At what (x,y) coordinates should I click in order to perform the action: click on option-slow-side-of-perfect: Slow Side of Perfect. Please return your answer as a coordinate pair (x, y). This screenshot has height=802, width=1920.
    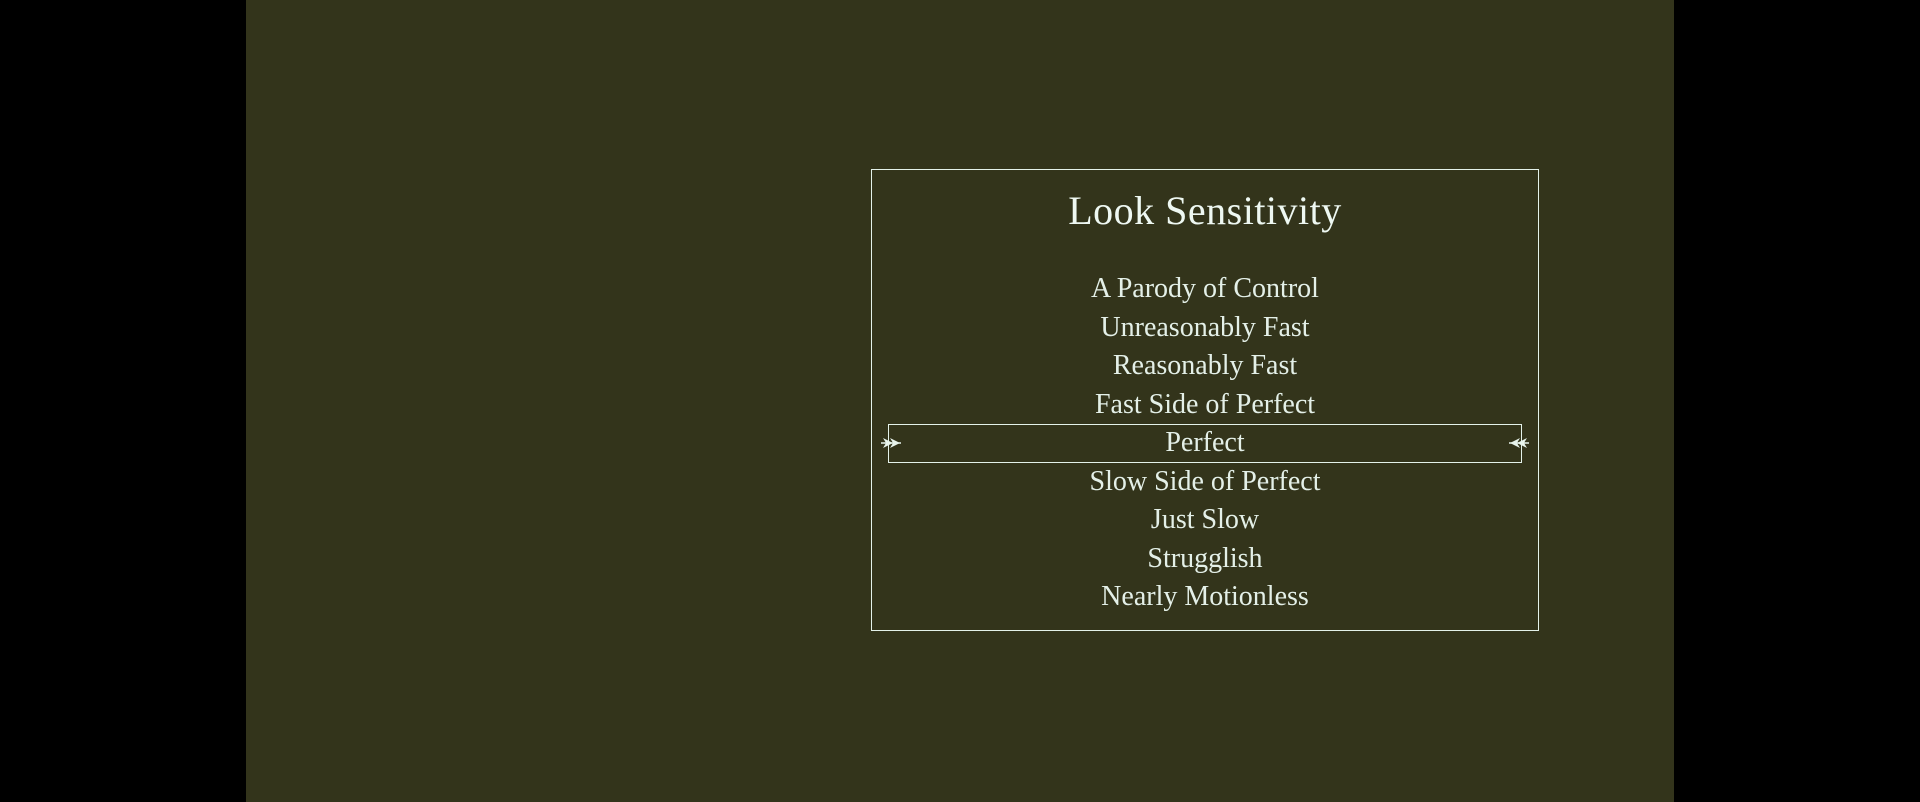
    Looking at the image, I should click on (1205, 482).